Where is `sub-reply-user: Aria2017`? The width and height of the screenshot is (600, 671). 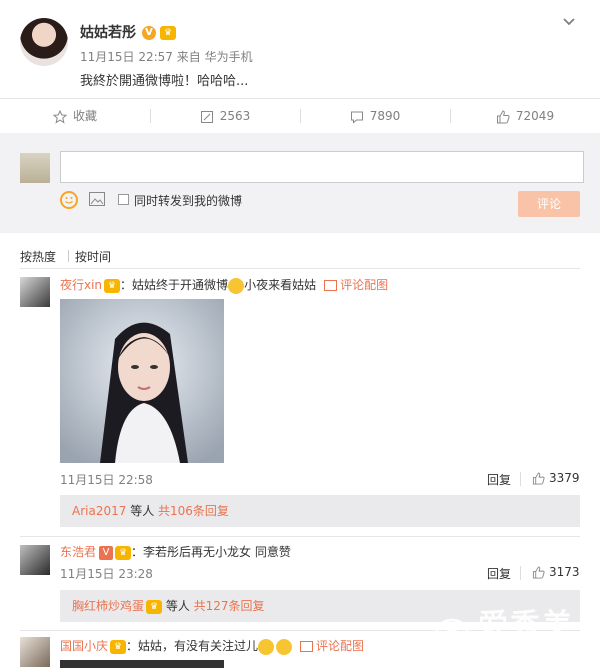 sub-reply-user: Aria2017 is located at coordinates (99, 511).